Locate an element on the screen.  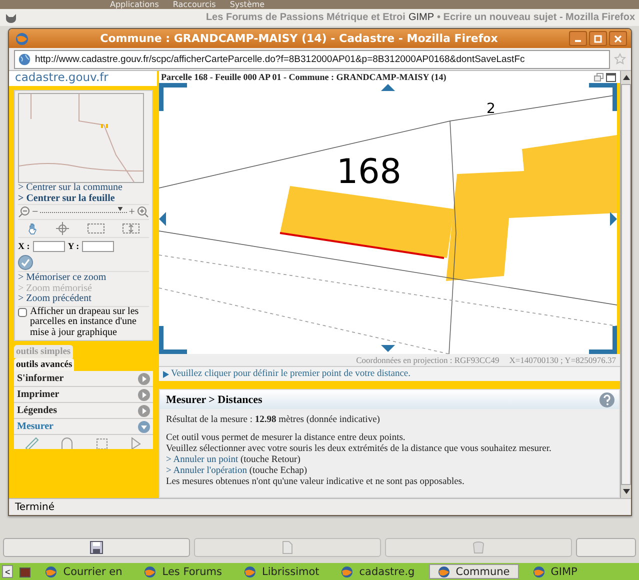
undo-point-link: > Annuler un point is located at coordinates (202, 460).